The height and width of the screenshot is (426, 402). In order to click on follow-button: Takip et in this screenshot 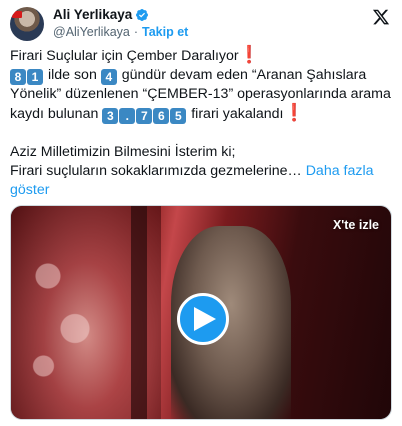, I will do `click(165, 32)`.